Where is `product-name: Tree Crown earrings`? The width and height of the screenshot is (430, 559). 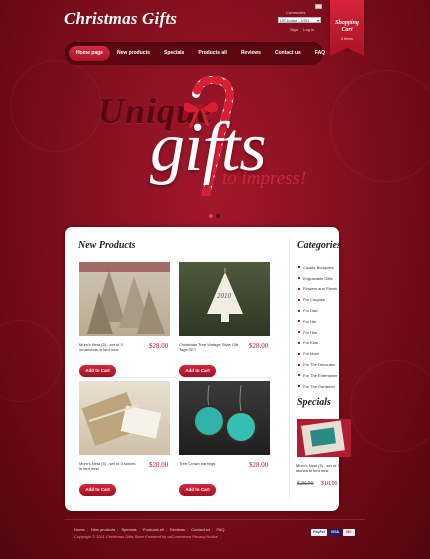
product-name: Tree Crown earrings is located at coordinates (209, 463).